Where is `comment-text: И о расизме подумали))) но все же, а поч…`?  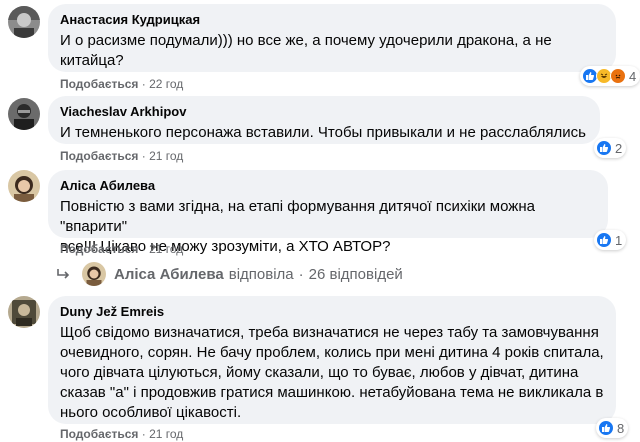
comment-text: И о расизме подумали))) но все же, а поч… is located at coordinates (306, 50).